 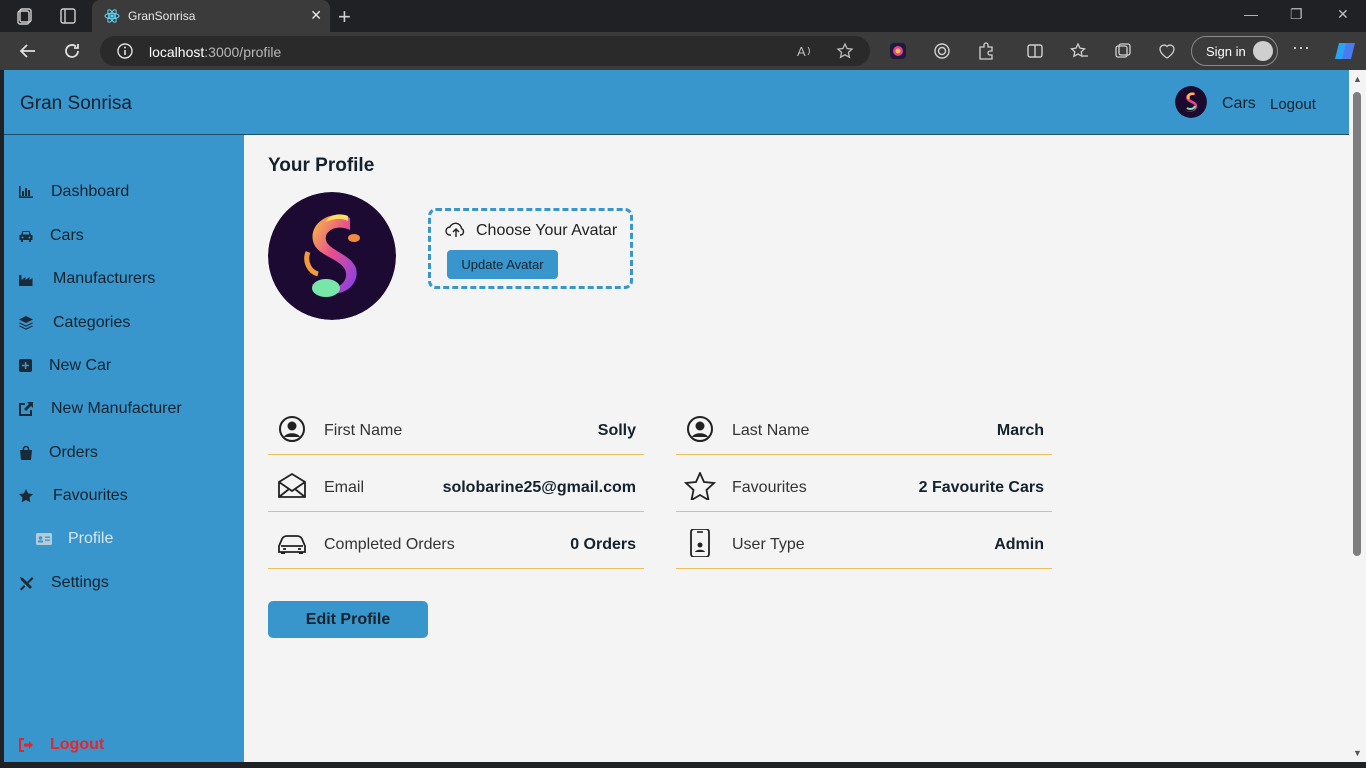 I want to click on layers-icon, so click(x=26, y=323).